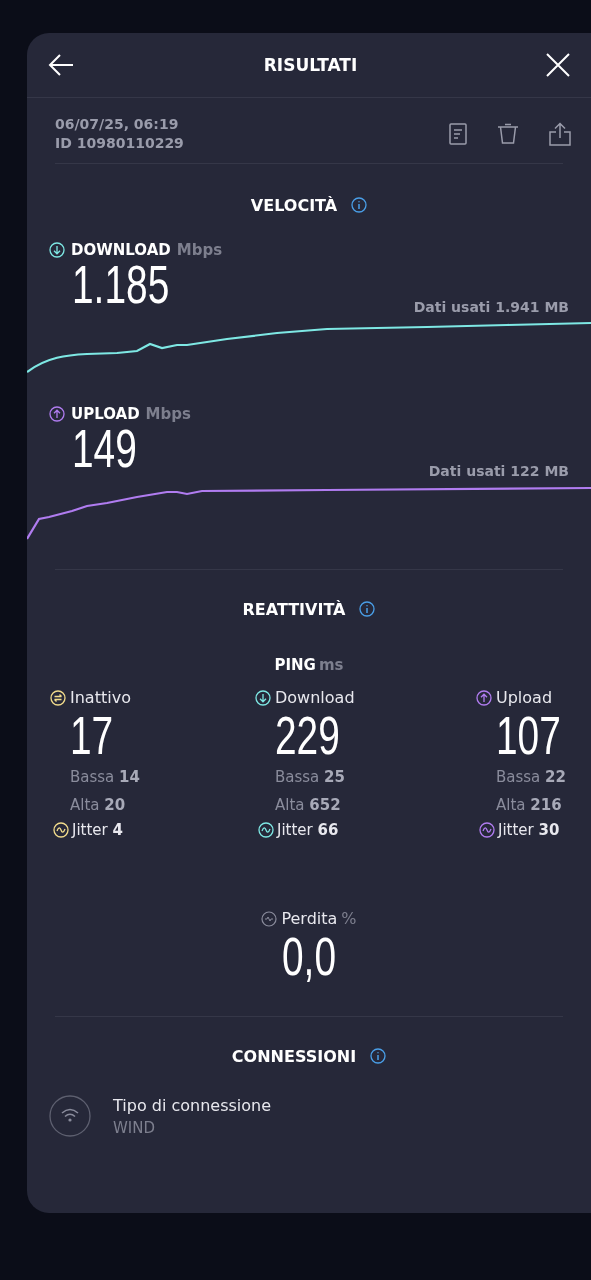  Describe the element at coordinates (458, 134) in the screenshot. I see `document-icon` at that location.